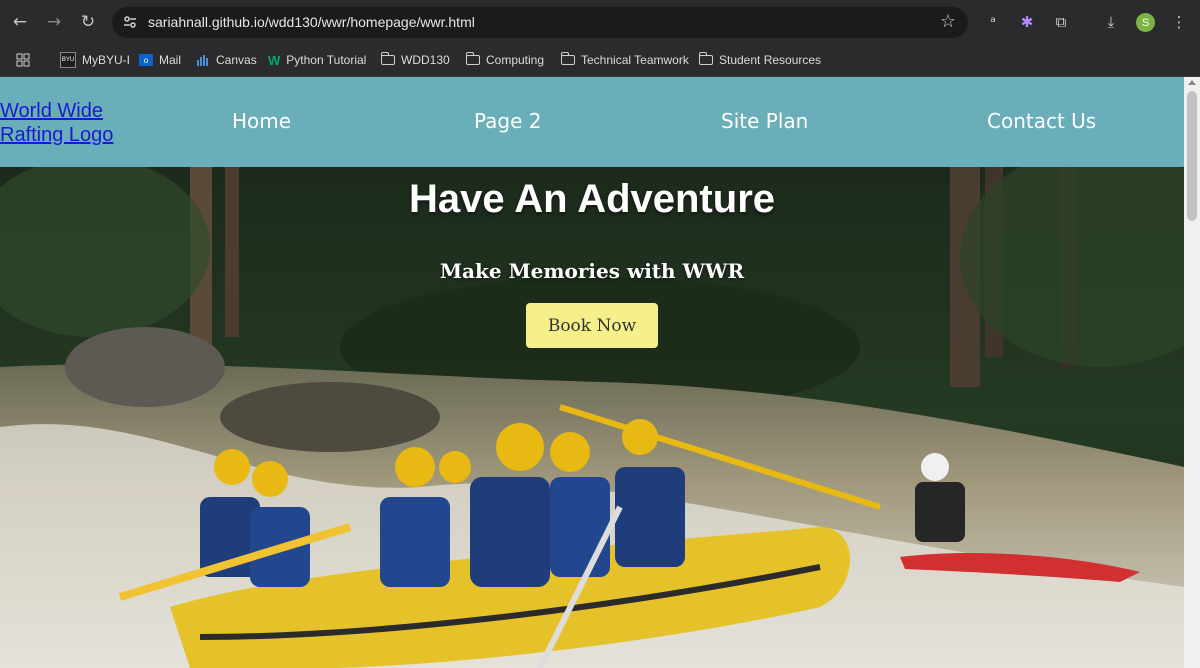  I want to click on nav-contact-us: Contact Us, so click(1041, 121).